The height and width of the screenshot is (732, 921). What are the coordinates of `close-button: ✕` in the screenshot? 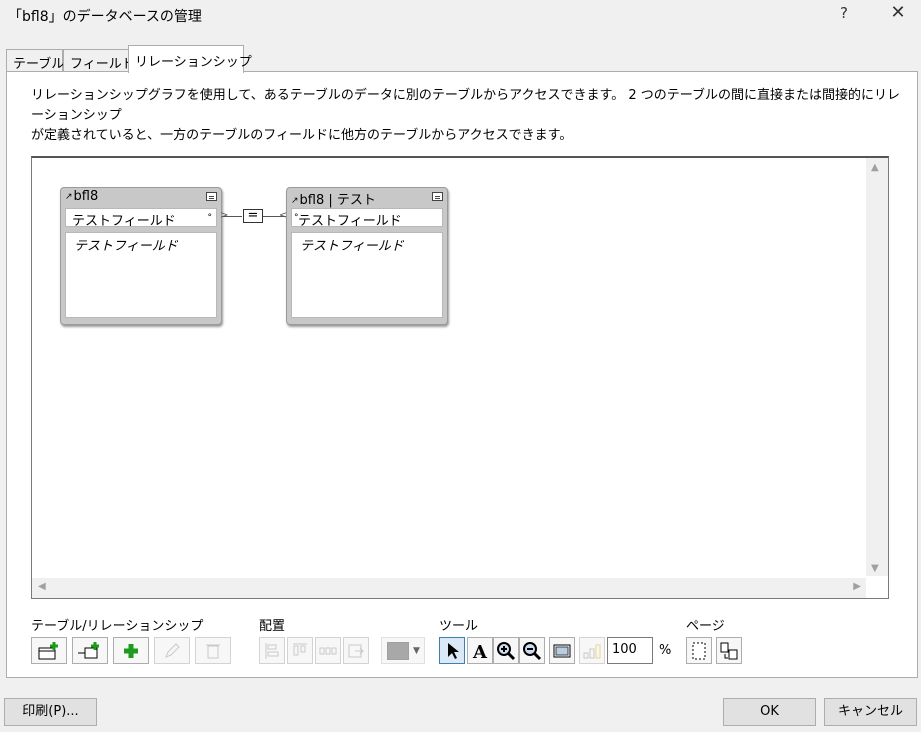 It's located at (898, 12).